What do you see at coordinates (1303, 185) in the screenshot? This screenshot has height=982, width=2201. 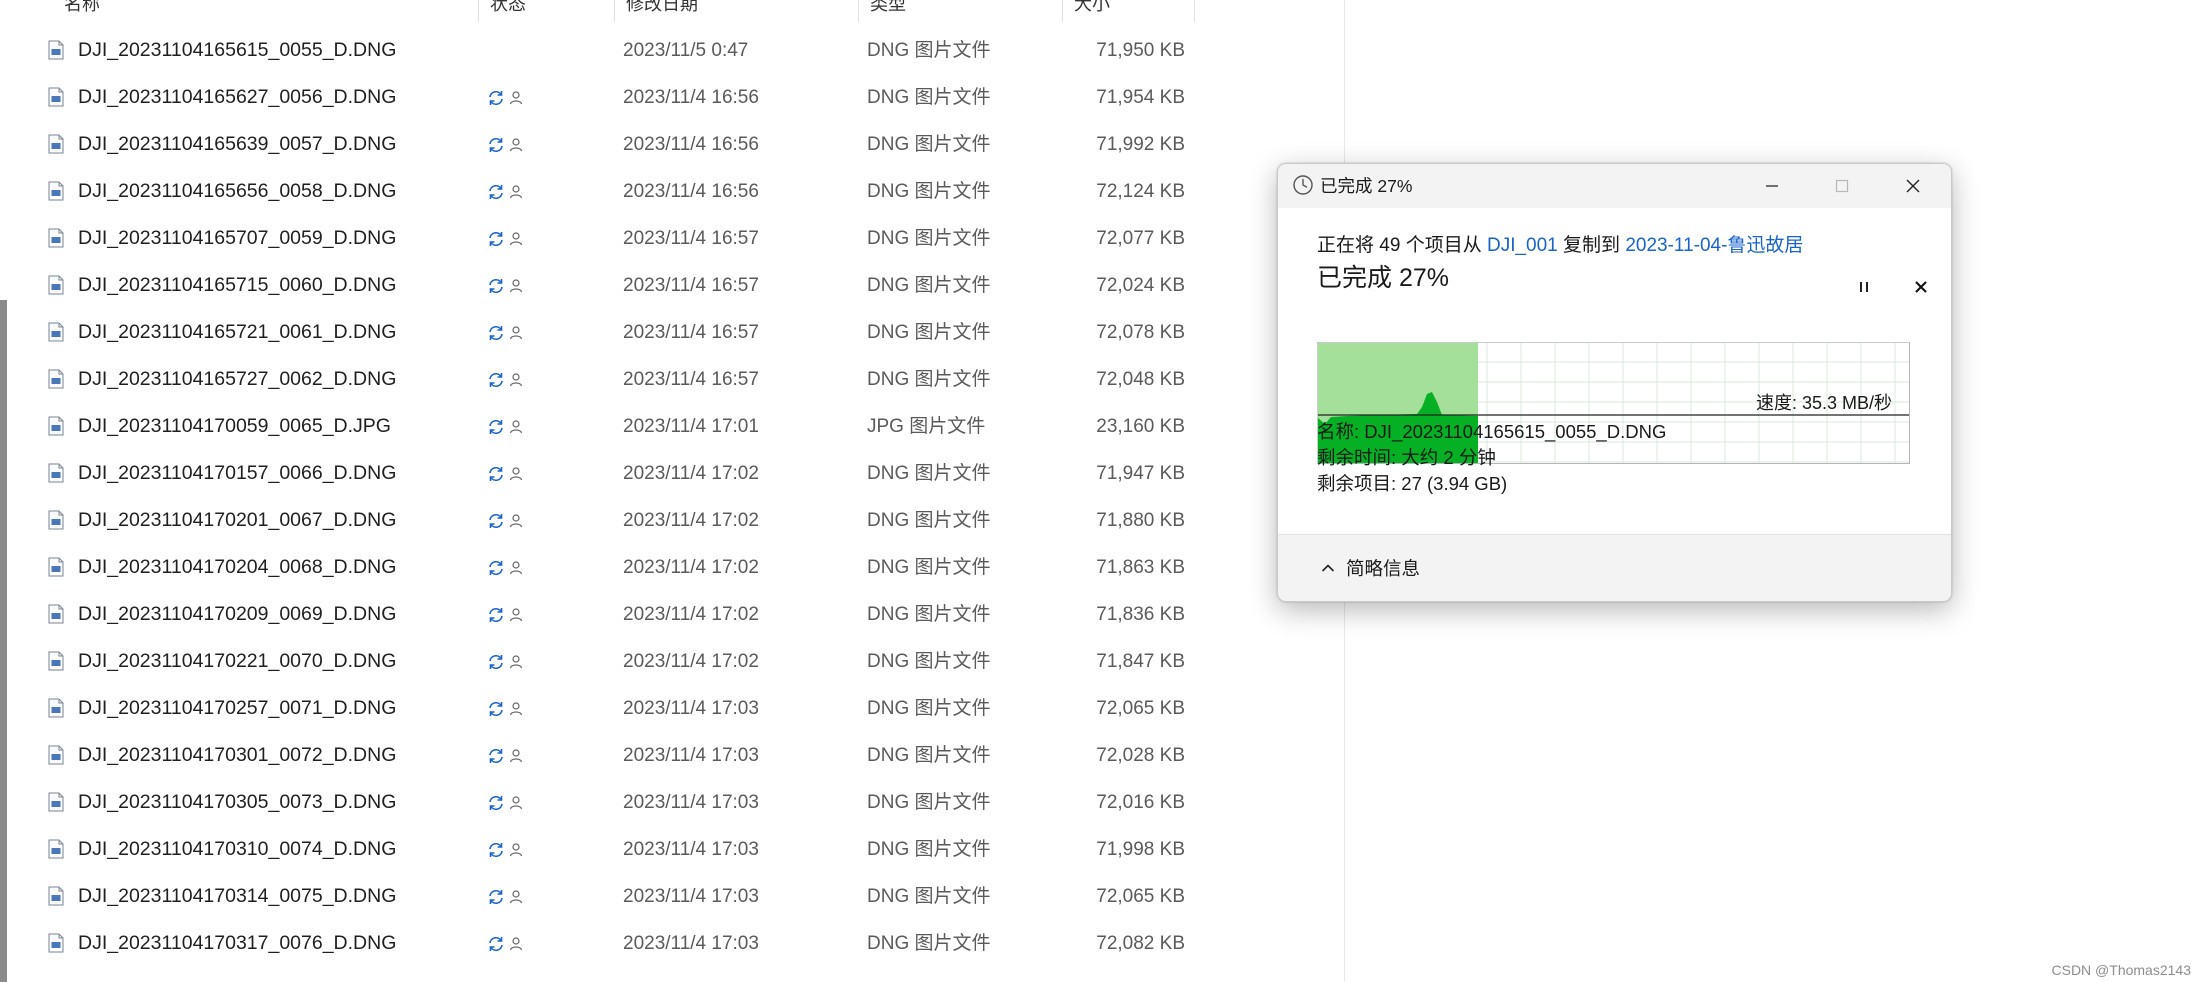 I see `clock-icon` at bounding box center [1303, 185].